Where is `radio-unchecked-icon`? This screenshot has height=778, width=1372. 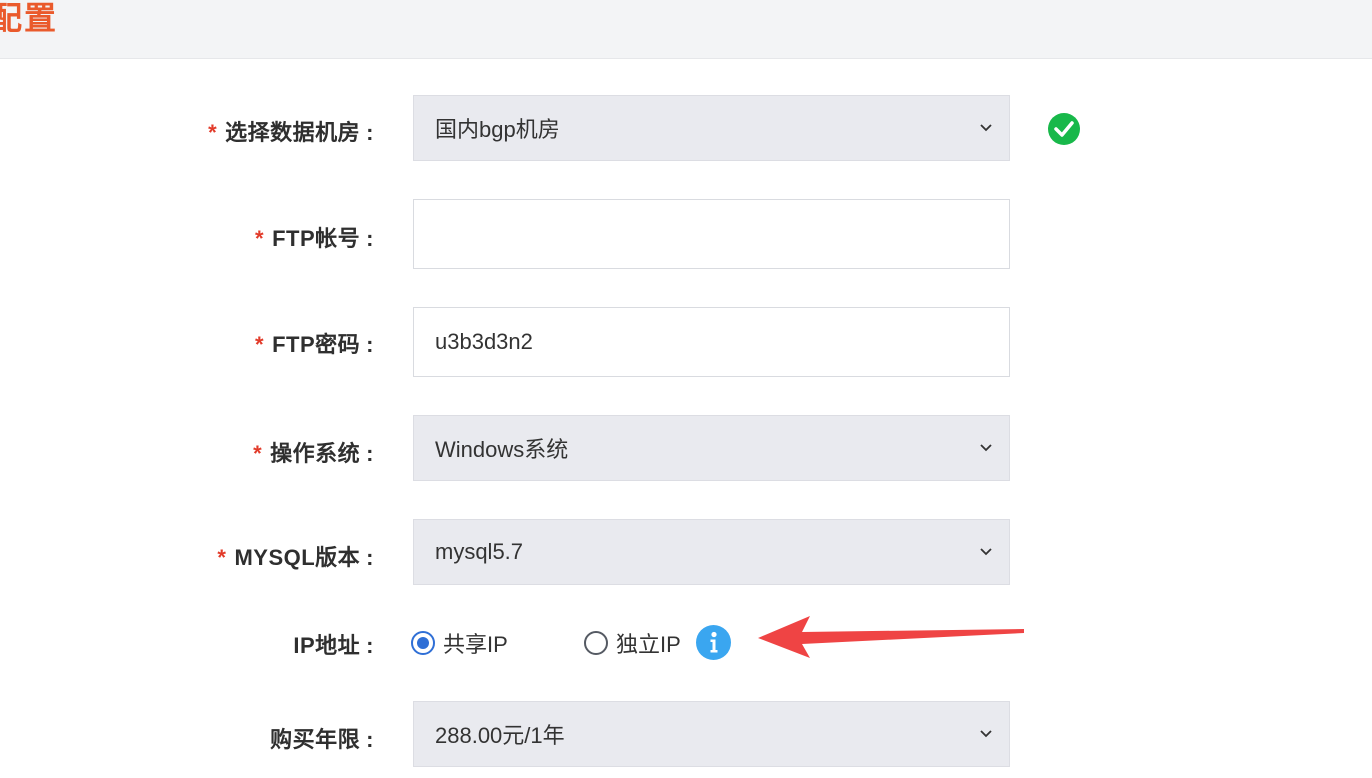 radio-unchecked-icon is located at coordinates (596, 643).